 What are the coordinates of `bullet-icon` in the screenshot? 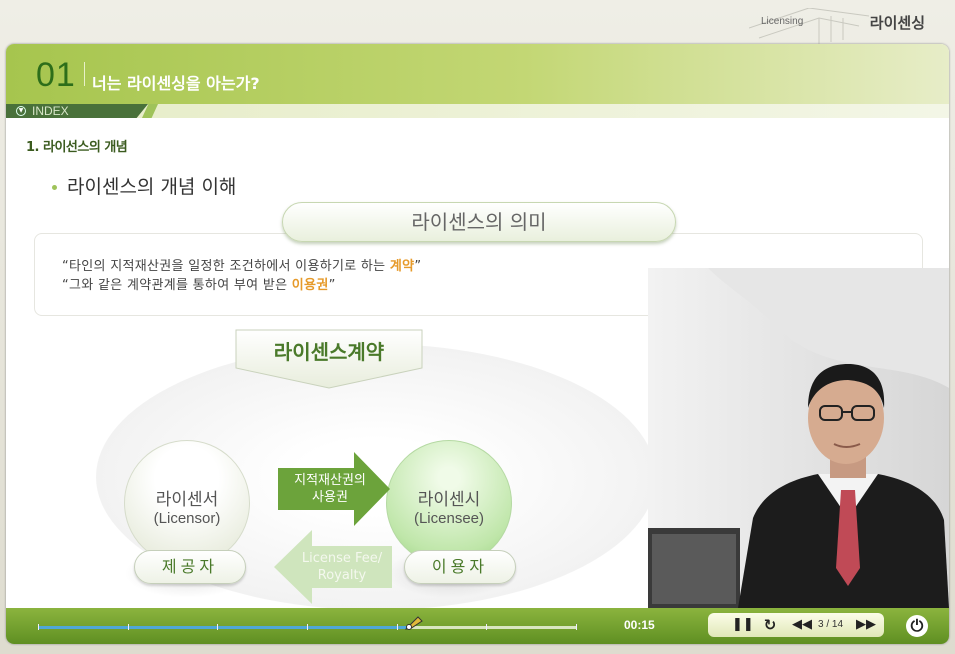 It's located at (54, 187).